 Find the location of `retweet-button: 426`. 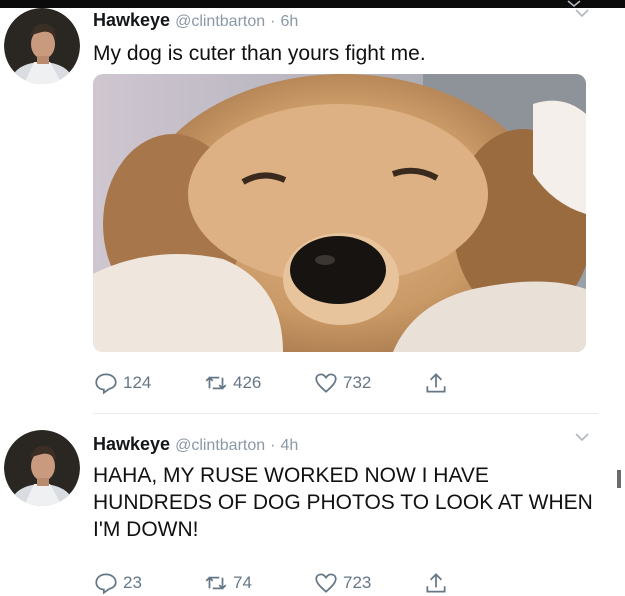

retweet-button: 426 is located at coordinates (258, 383).